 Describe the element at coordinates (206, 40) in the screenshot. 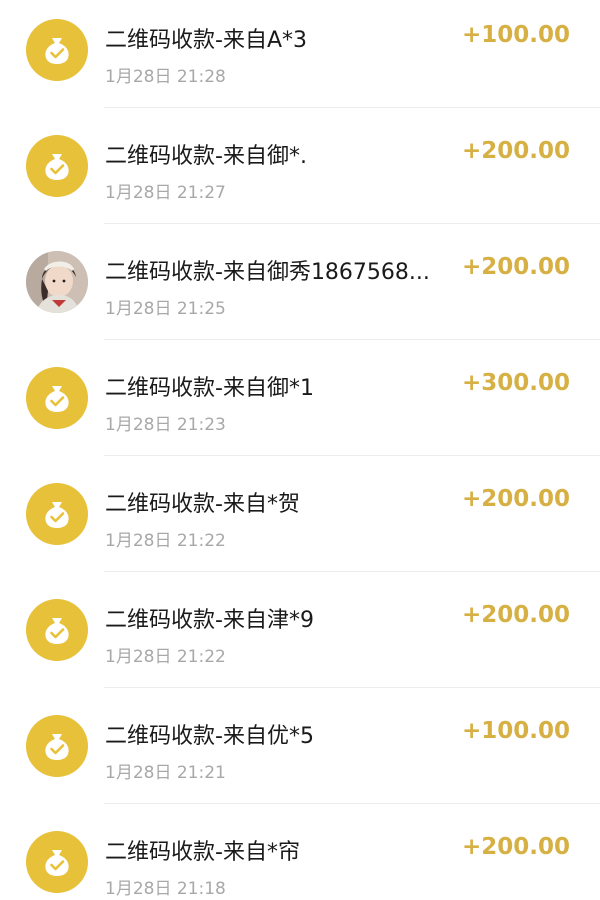

I see `transaction-title: 二维码收款-来自A*3` at that location.